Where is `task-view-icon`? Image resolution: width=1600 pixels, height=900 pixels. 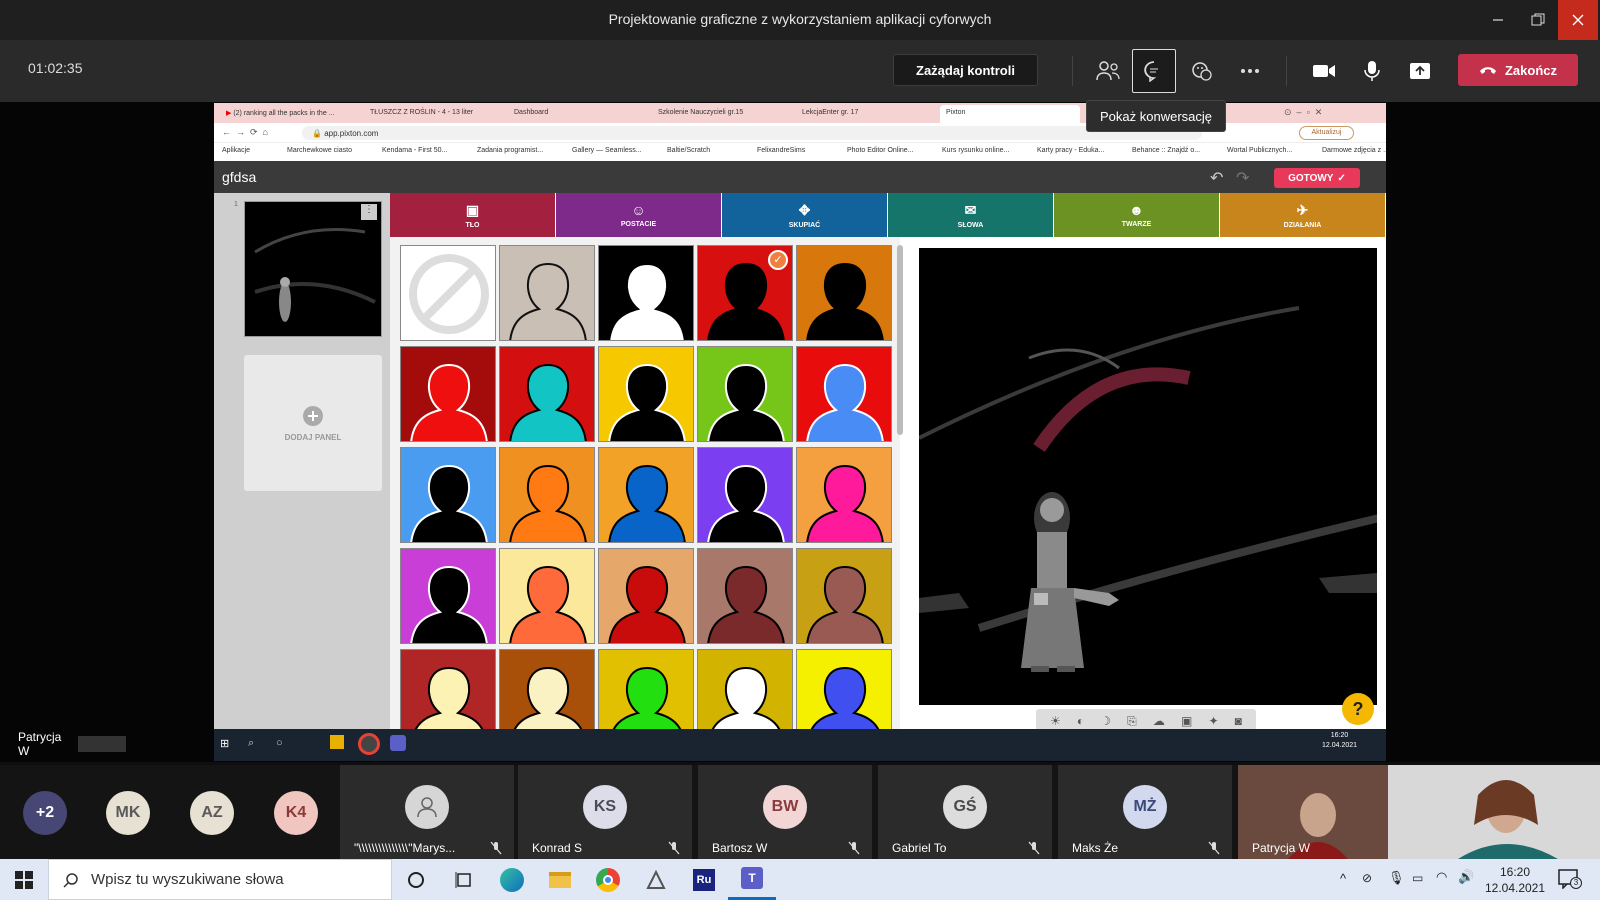 task-view-icon is located at coordinates (464, 879).